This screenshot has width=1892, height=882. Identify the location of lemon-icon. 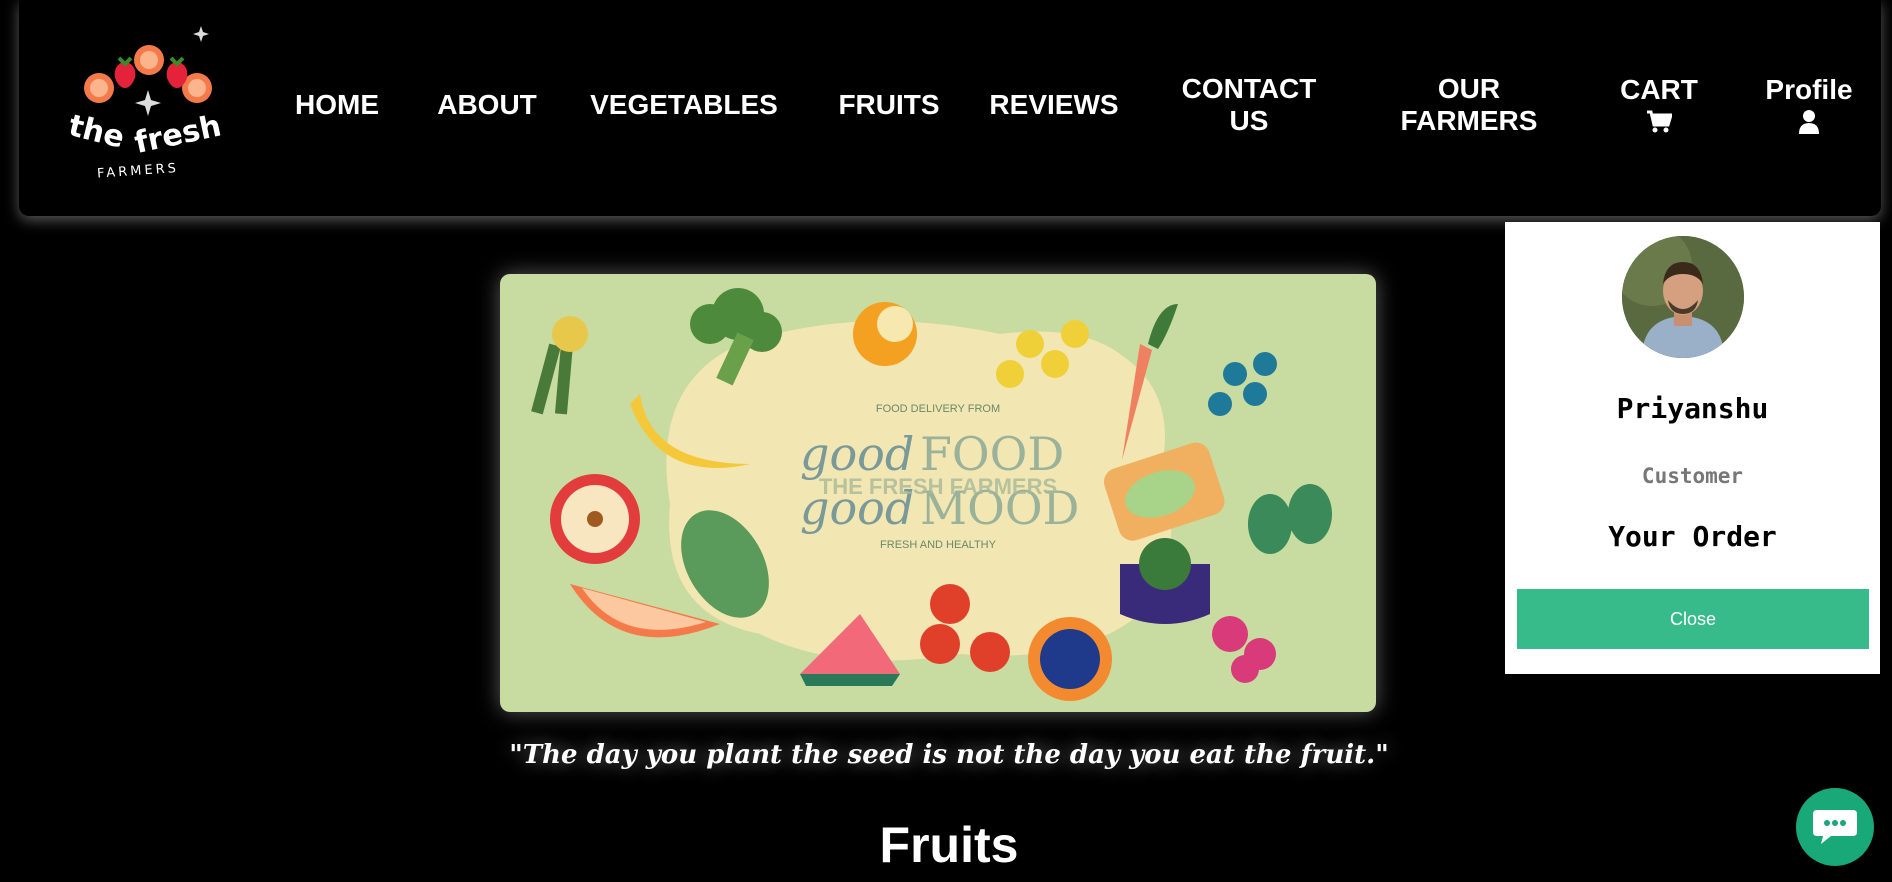
(885, 334).